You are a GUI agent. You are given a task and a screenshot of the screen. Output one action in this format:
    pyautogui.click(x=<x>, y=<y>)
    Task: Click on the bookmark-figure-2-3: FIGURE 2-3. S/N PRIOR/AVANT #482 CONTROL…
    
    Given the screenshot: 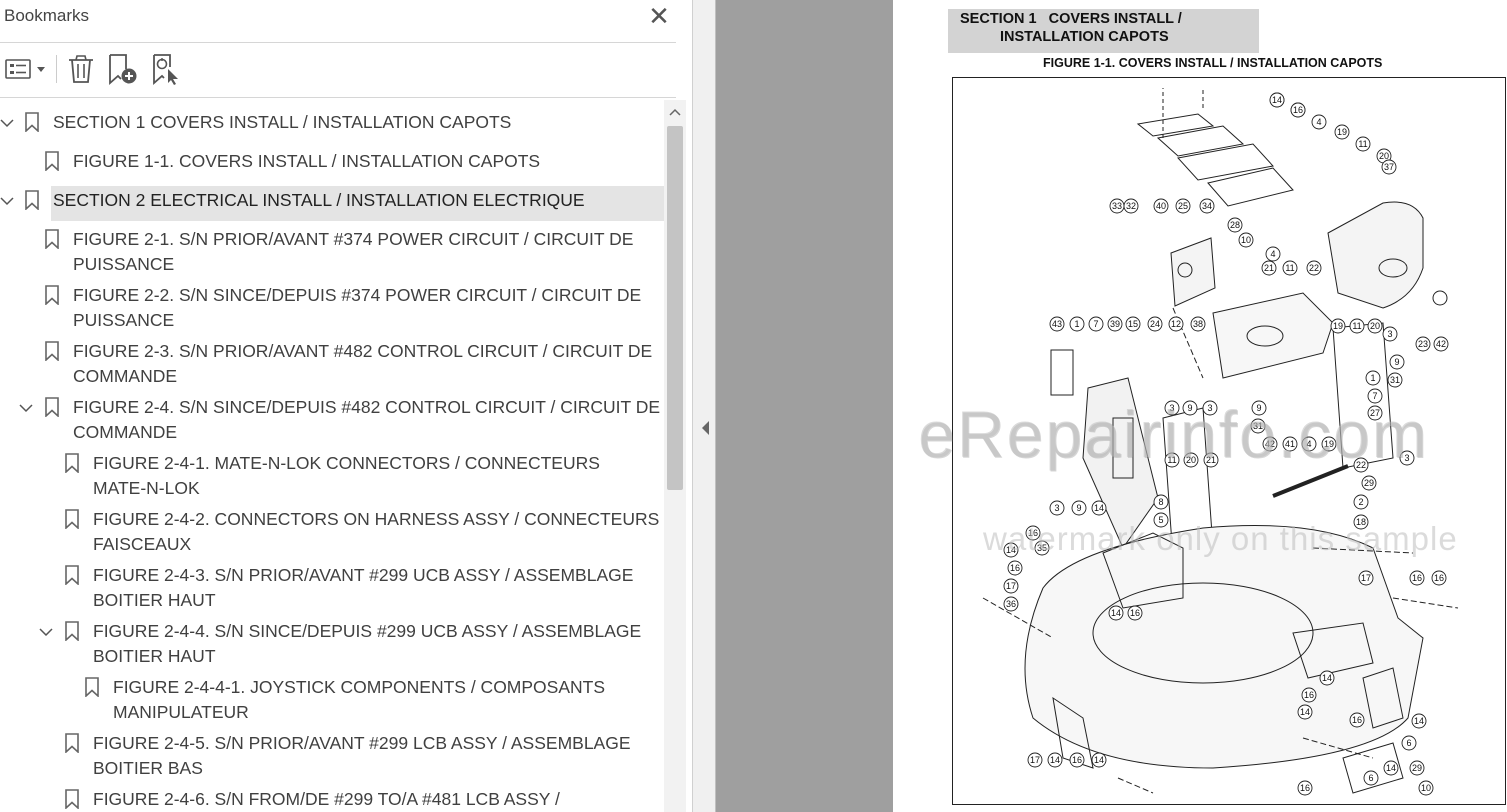 What is the action you would take?
    pyautogui.click(x=330, y=365)
    